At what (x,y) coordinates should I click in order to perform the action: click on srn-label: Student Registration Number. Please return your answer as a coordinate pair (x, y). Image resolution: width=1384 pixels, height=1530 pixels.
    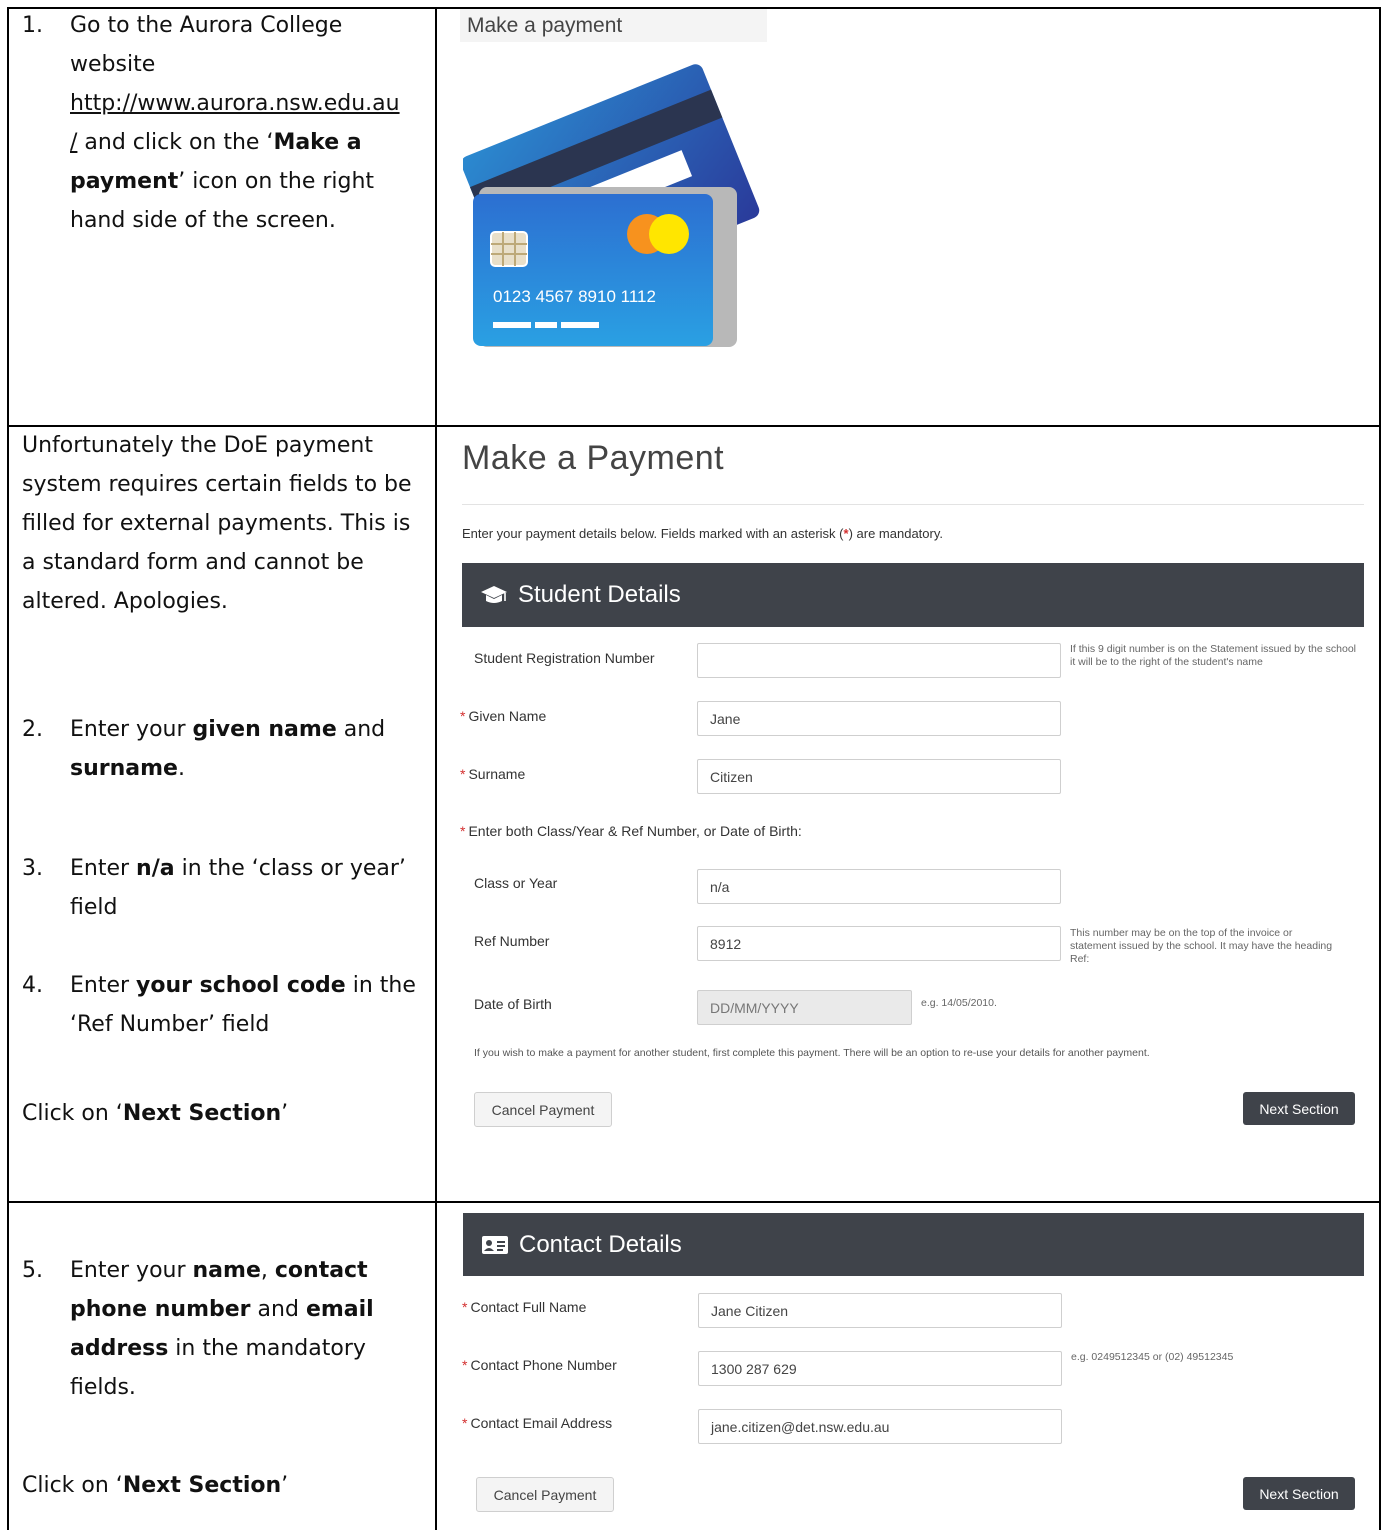
    Looking at the image, I should click on (564, 658).